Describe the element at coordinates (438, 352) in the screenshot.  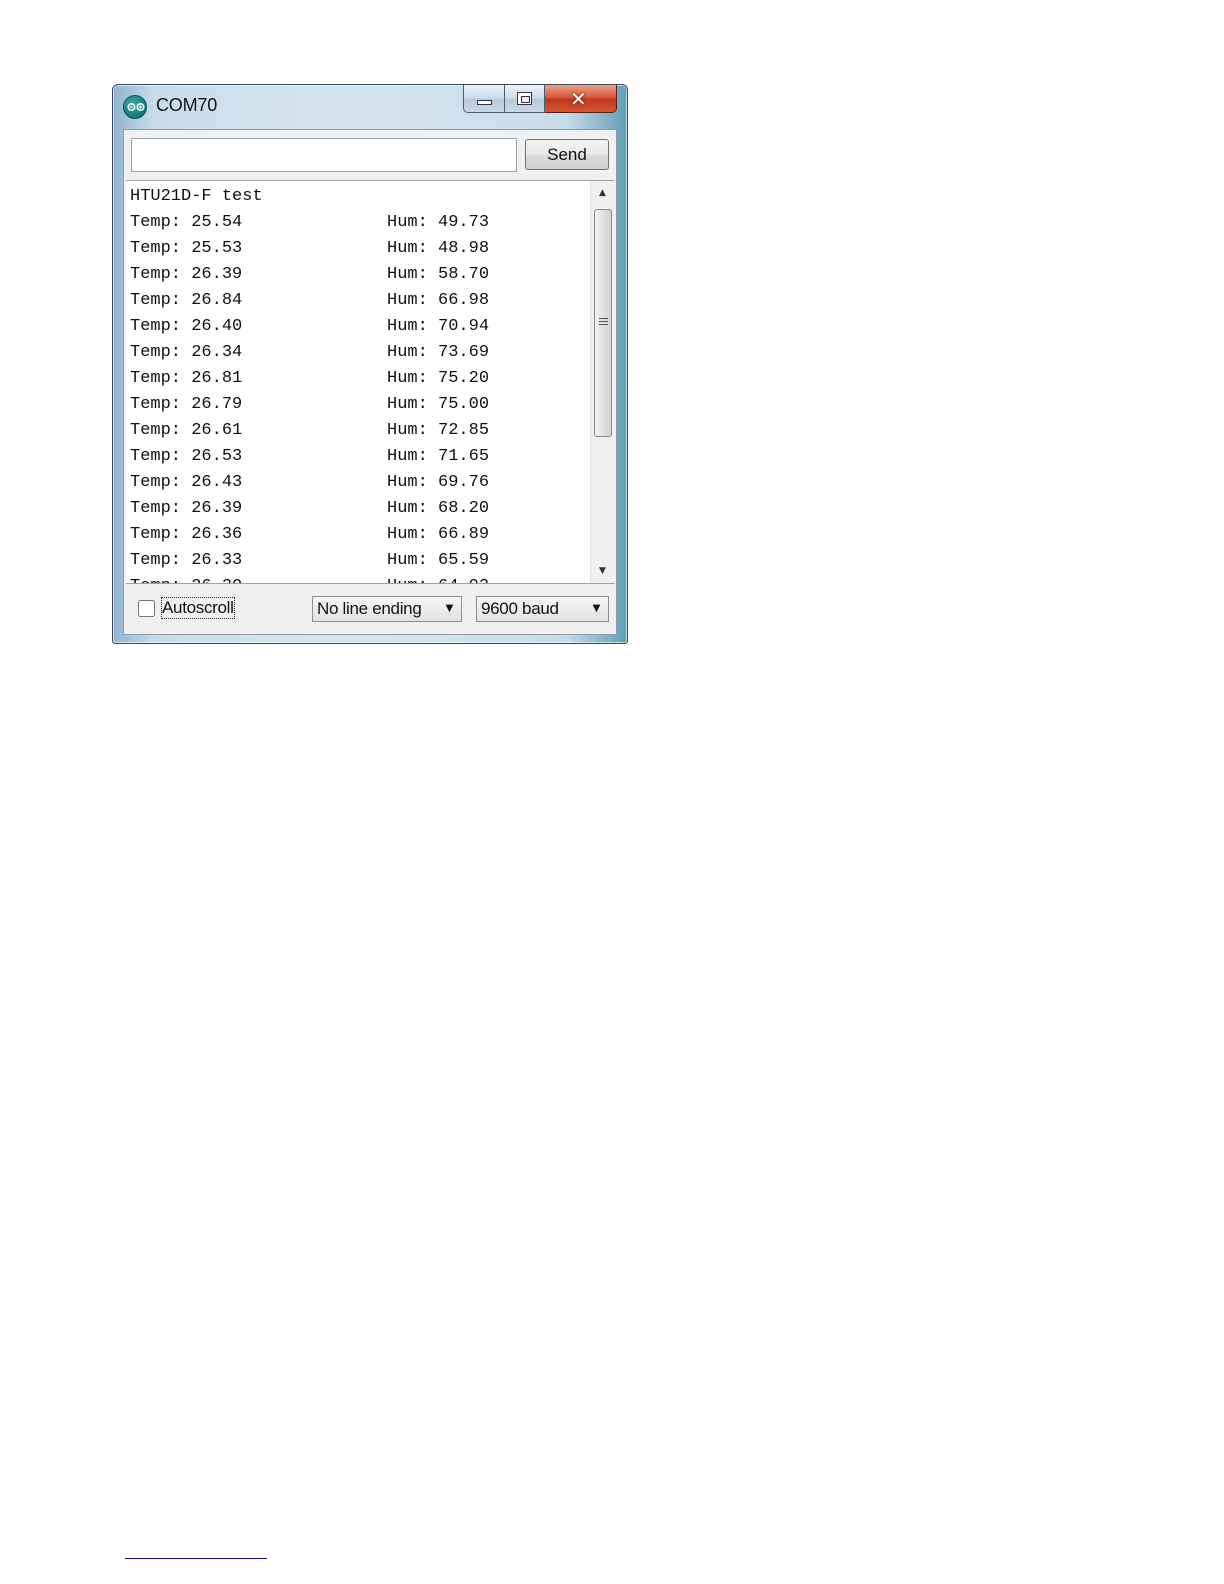
I see `humidity-reading: Hum: 73.69` at that location.